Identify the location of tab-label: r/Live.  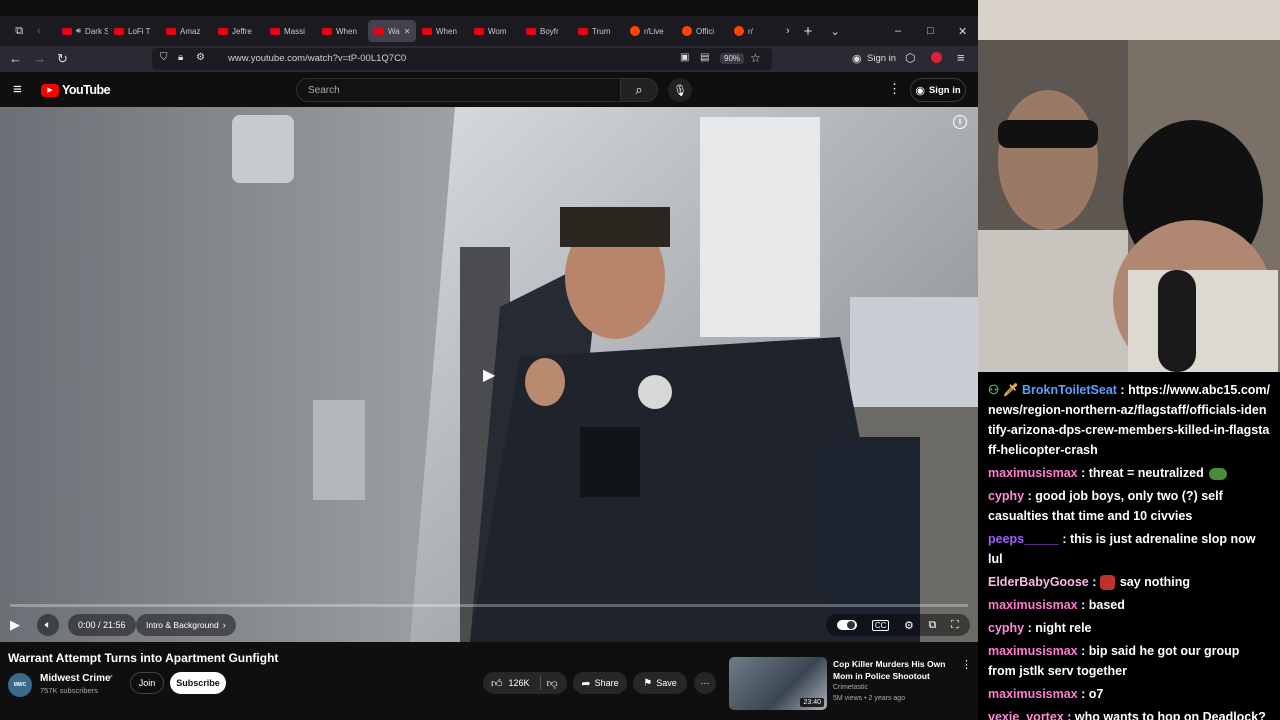
(654, 31).